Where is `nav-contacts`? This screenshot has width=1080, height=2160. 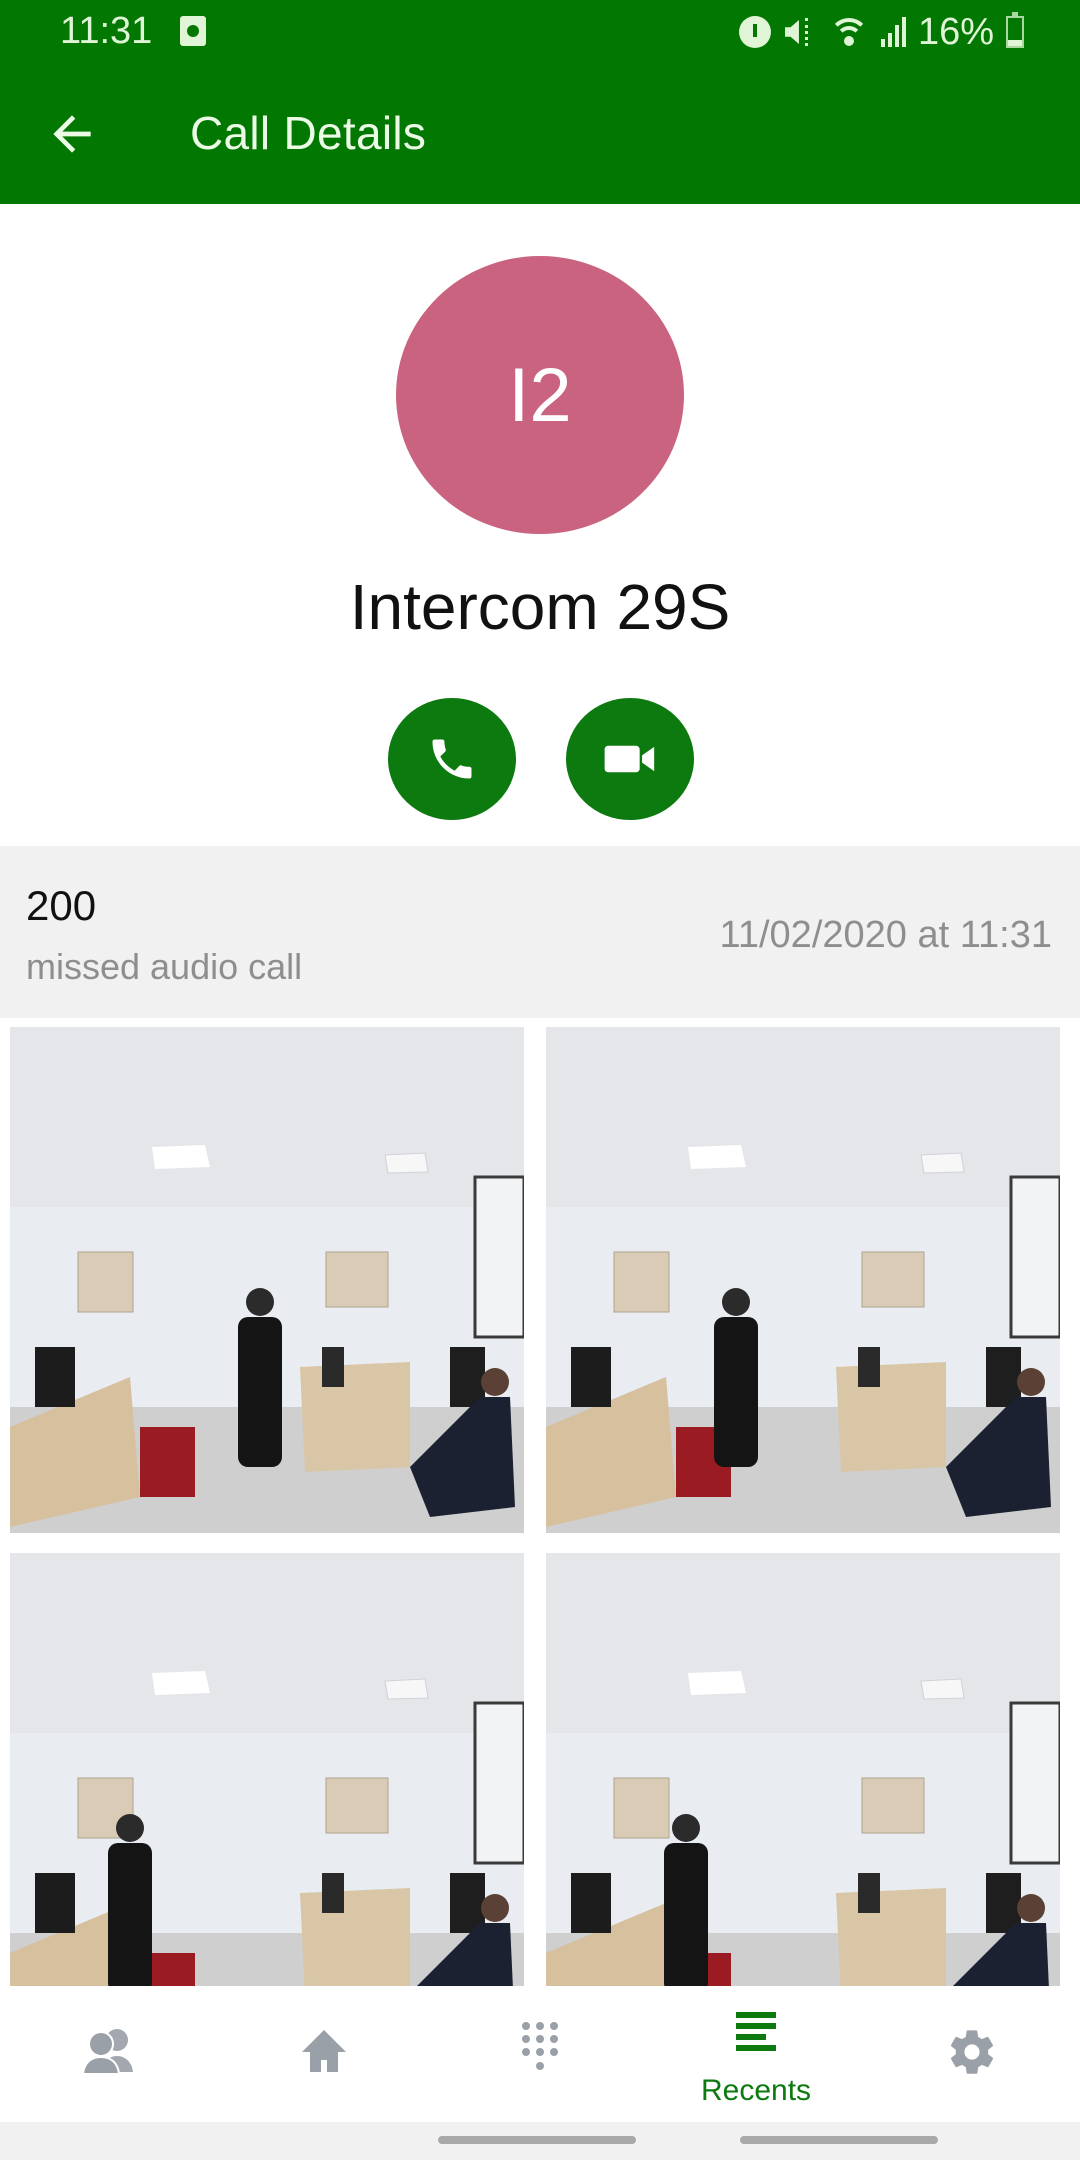
nav-contacts is located at coordinates (108, 2054).